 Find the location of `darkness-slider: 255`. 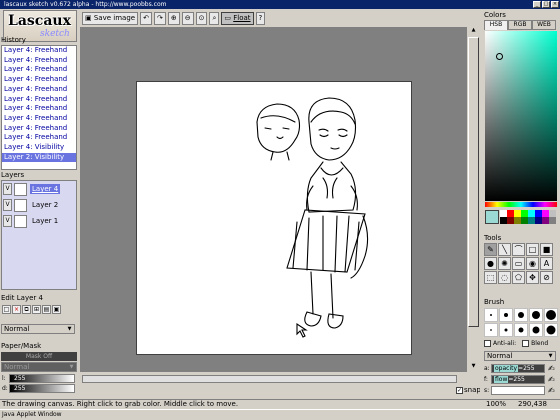

darkness-slider: 255 is located at coordinates (42, 388).